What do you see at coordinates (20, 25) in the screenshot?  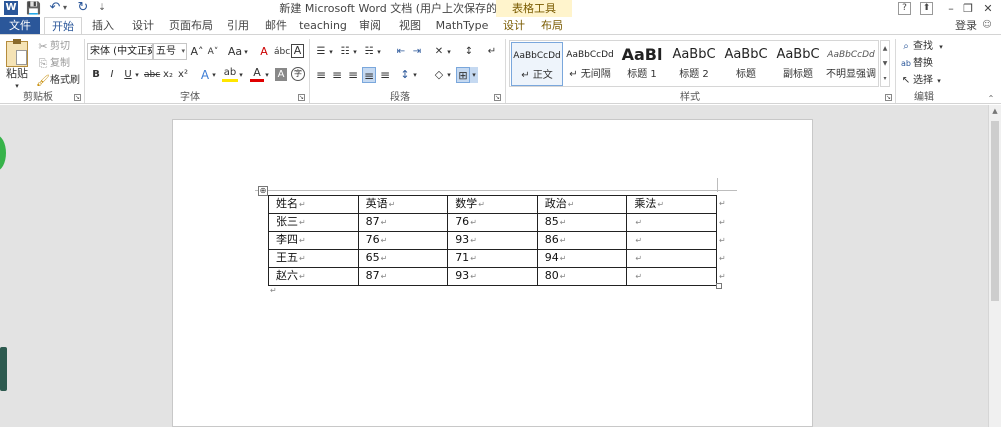 I see `tab-file: 文件` at bounding box center [20, 25].